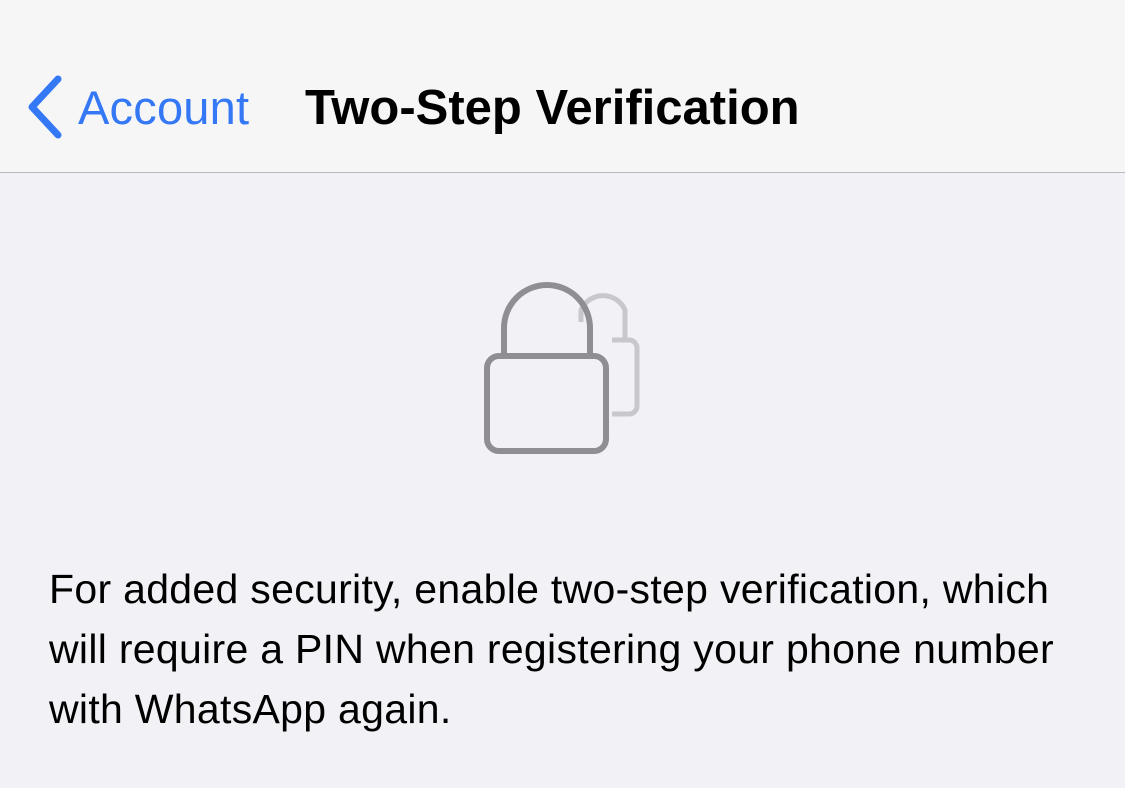 Image resolution: width=1125 pixels, height=788 pixels. I want to click on back-button: Account, so click(136, 107).